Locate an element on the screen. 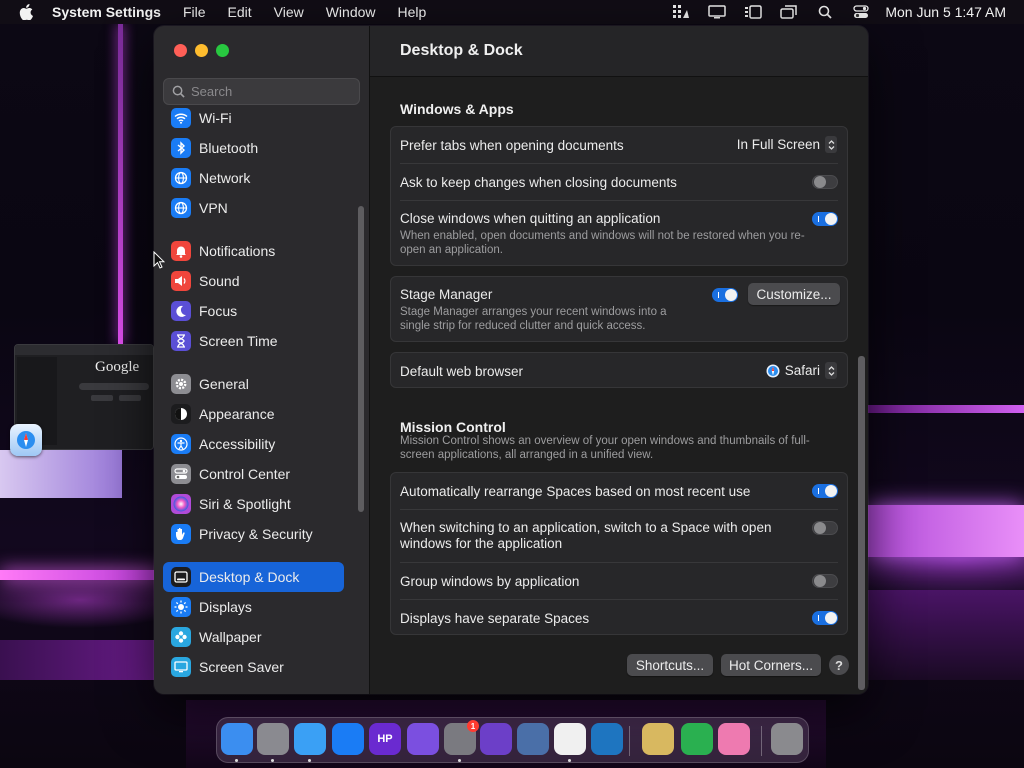 The height and width of the screenshot is (768, 1024). menu-help: Help is located at coordinates (412, 12).